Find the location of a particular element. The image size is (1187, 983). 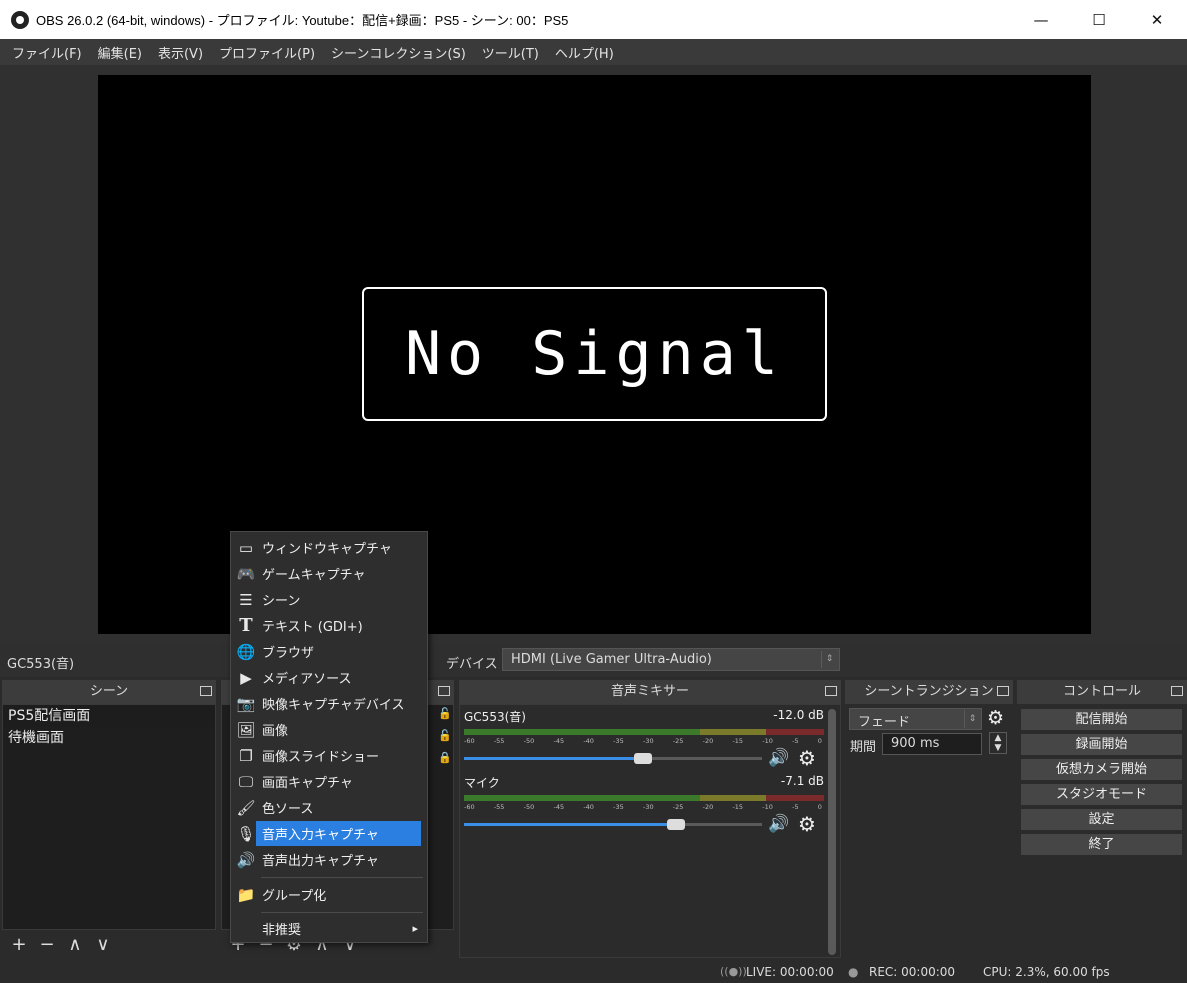

minimize-button: — is located at coordinates (1041, 19).